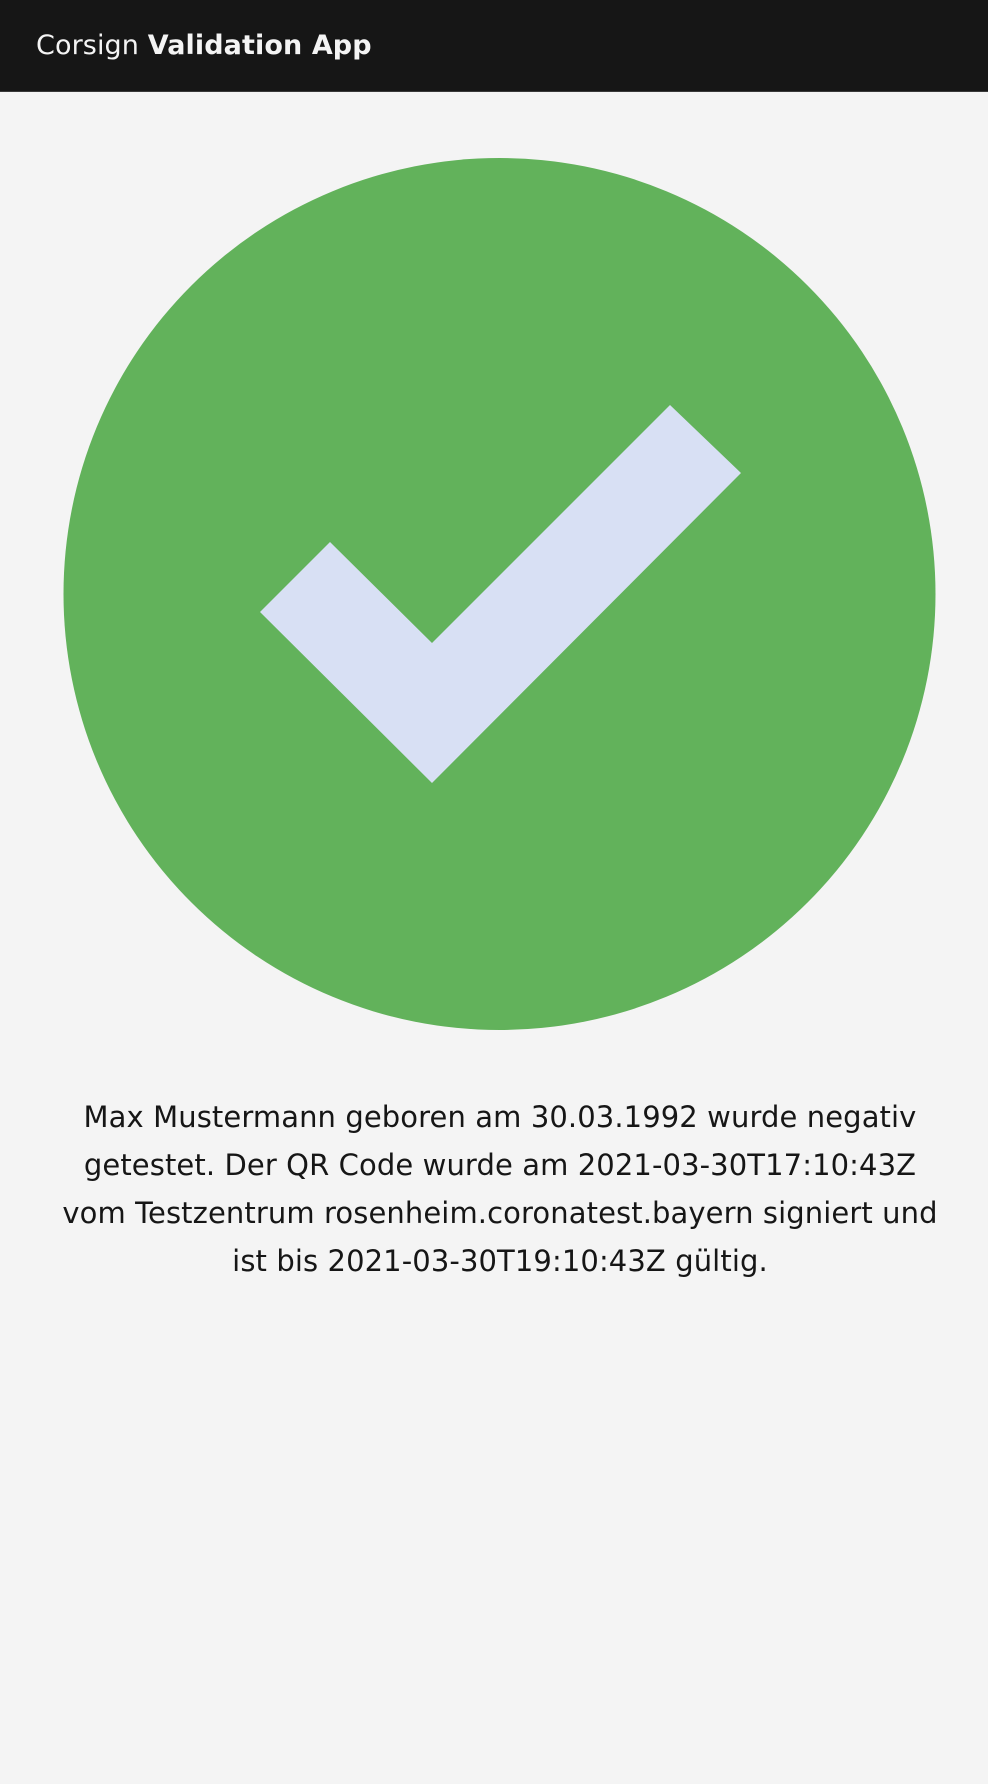  I want to click on app-header: Corsign Validation App, so click(494, 46).